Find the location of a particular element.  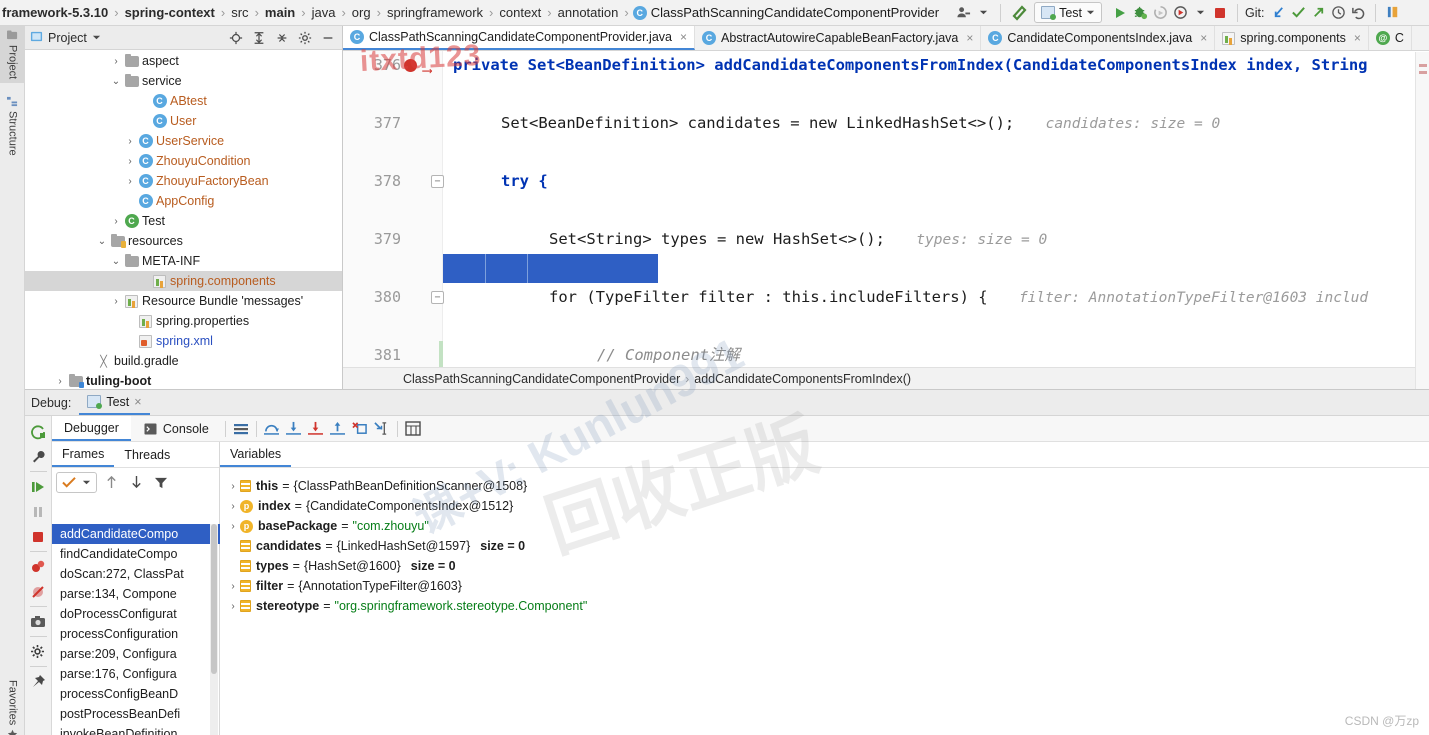

breadcrumb-item-org: org is located at coordinates (361, 12).